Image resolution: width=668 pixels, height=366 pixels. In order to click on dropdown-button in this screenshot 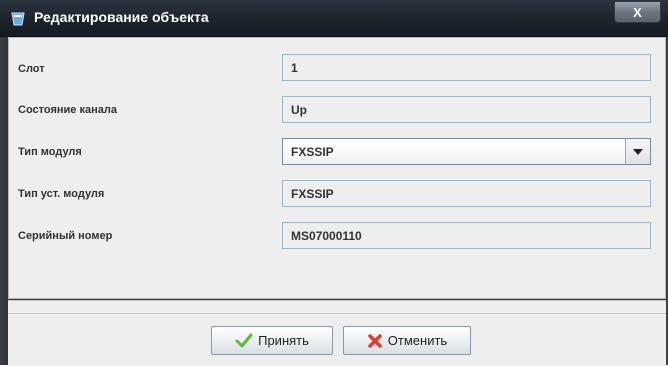, I will do `click(637, 151)`.